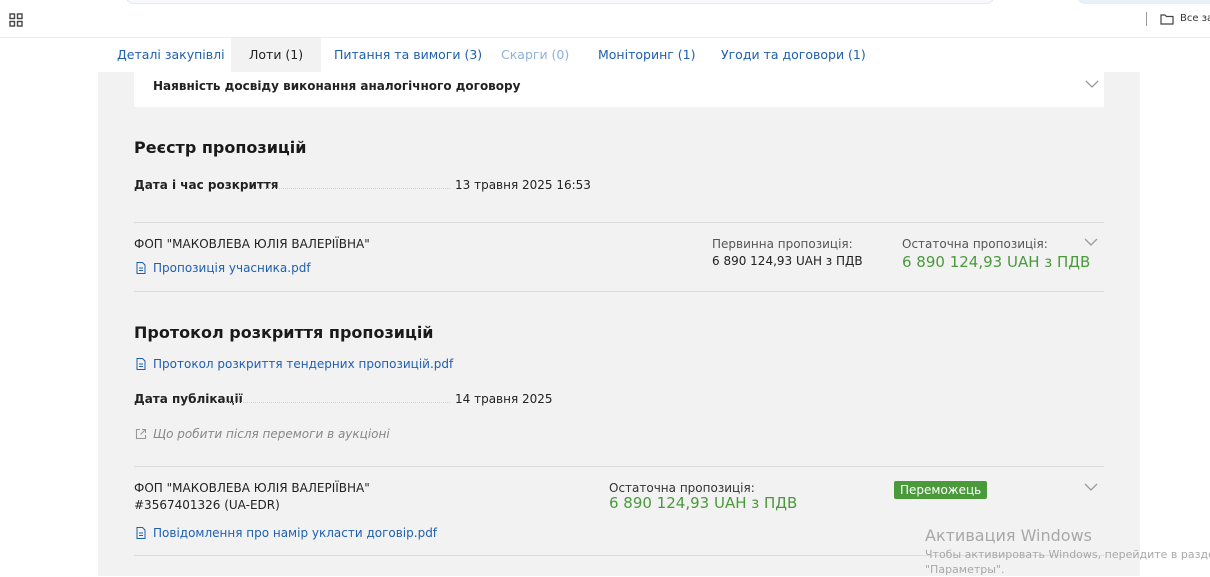 This screenshot has height=577, width=1210. What do you see at coordinates (16, 20) in the screenshot?
I see `apps-grid-icon` at bounding box center [16, 20].